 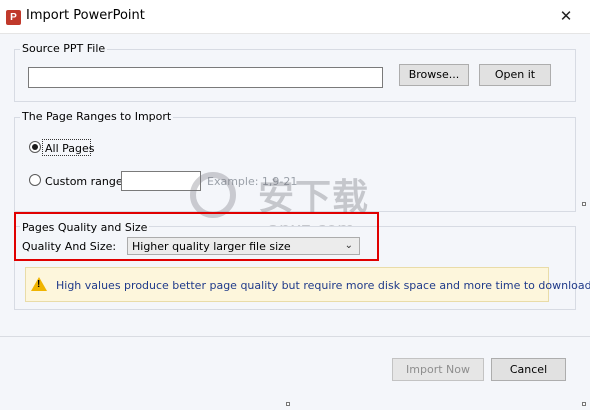 What do you see at coordinates (85, 15) in the screenshot?
I see `window-title: Import PowerPoint` at bounding box center [85, 15].